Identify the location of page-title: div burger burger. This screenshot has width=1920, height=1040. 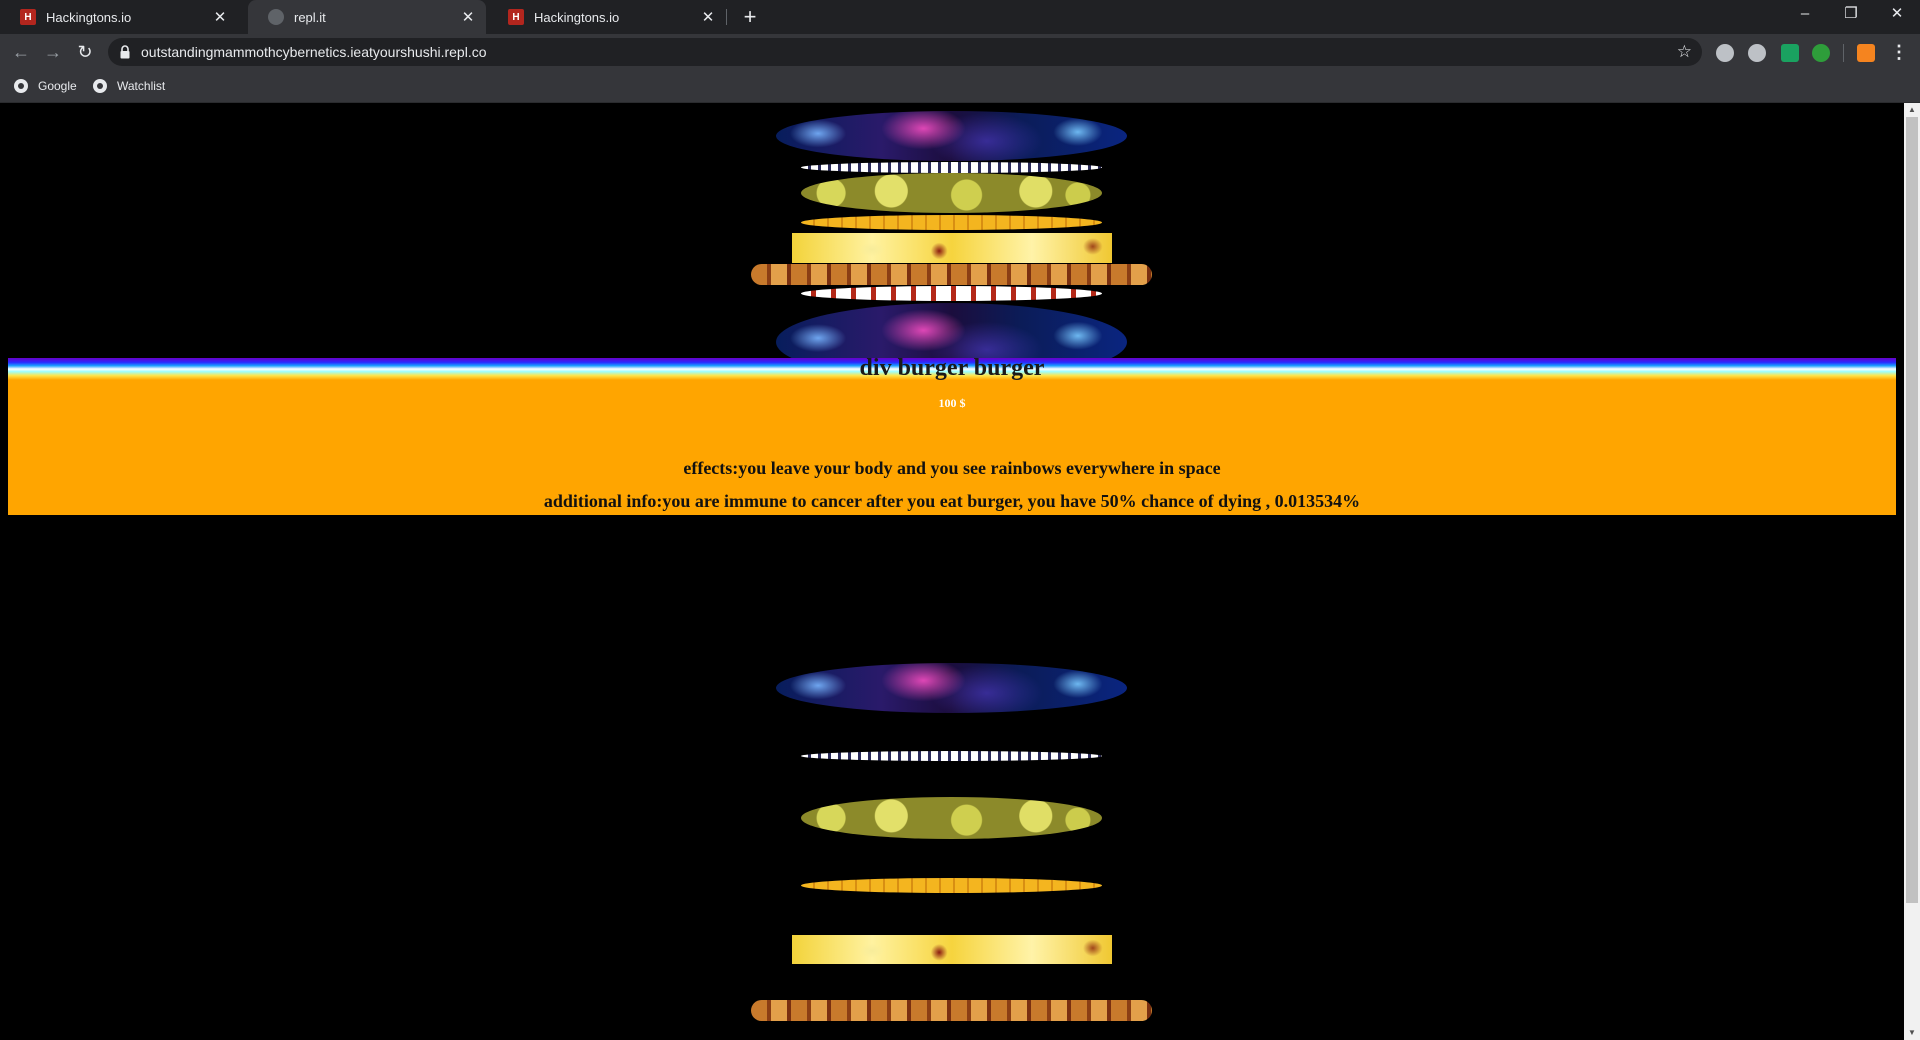
(952, 368).